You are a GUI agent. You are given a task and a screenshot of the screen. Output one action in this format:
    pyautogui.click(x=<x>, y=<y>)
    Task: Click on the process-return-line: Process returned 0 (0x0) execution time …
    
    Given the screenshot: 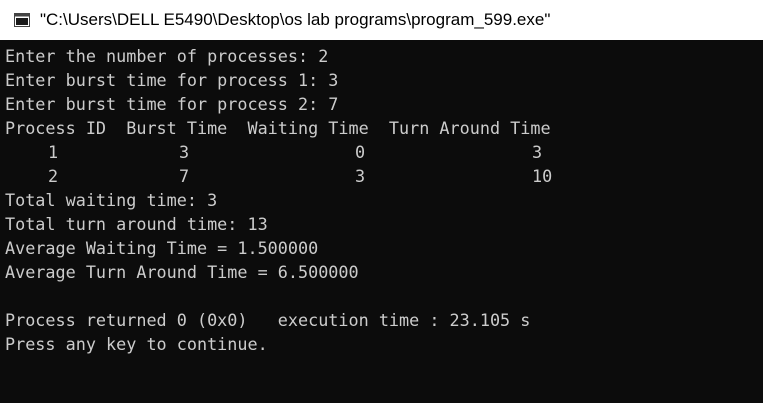 What is the action you would take?
    pyautogui.click(x=268, y=320)
    